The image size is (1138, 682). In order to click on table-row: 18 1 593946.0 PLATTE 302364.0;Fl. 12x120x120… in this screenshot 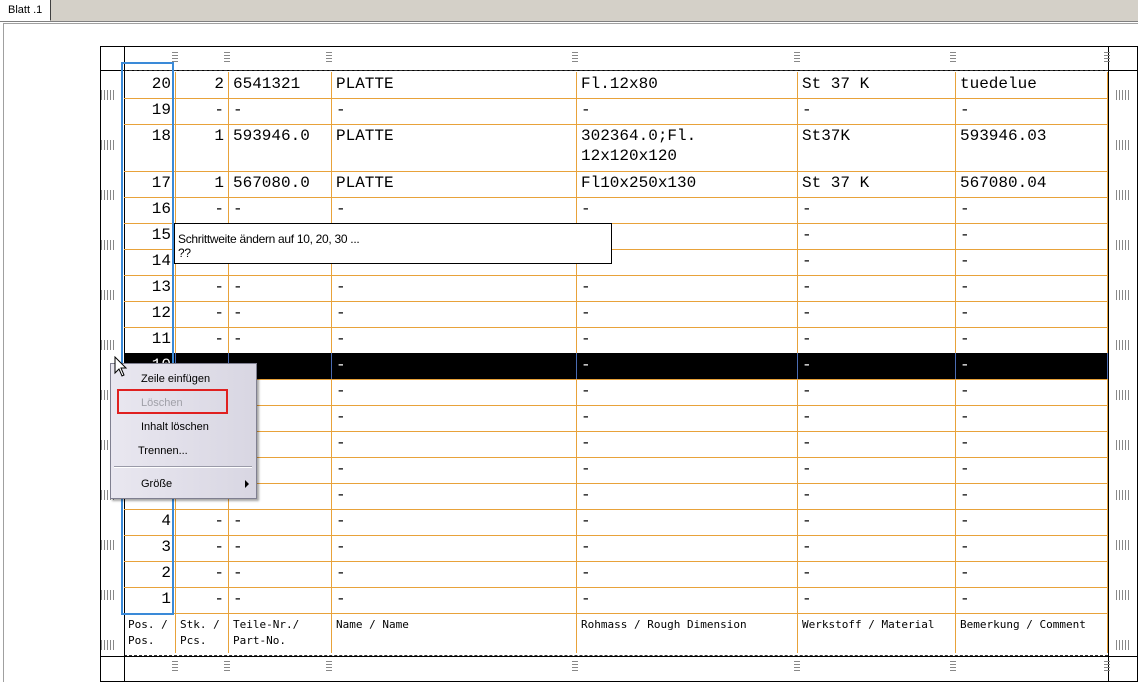, I will do `click(616, 148)`.